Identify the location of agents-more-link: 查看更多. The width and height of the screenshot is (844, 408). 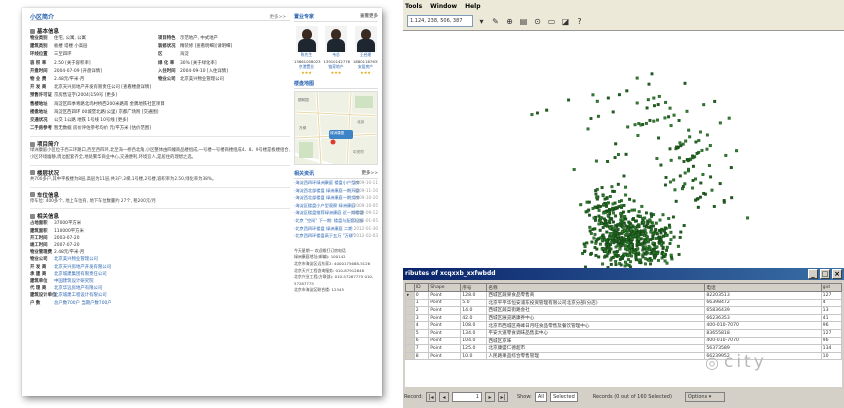
(369, 16).